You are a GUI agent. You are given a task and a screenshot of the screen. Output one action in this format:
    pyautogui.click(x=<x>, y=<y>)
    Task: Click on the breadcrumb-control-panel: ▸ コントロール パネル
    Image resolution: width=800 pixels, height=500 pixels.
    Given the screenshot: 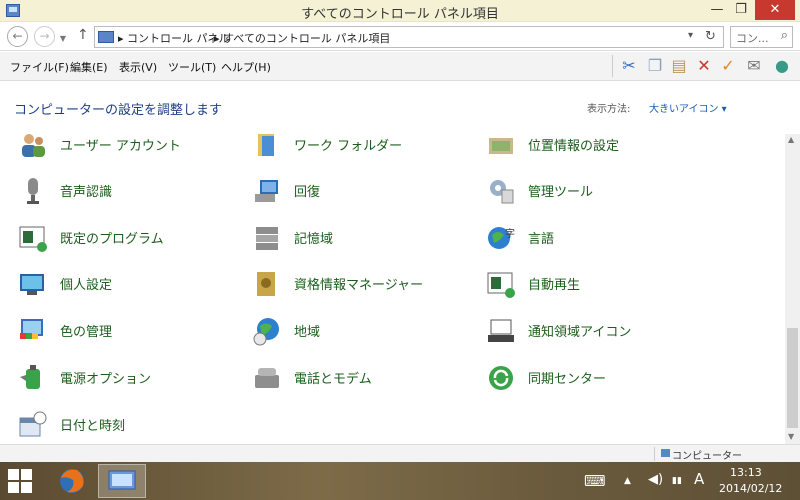 What is the action you would take?
    pyautogui.click(x=174, y=38)
    